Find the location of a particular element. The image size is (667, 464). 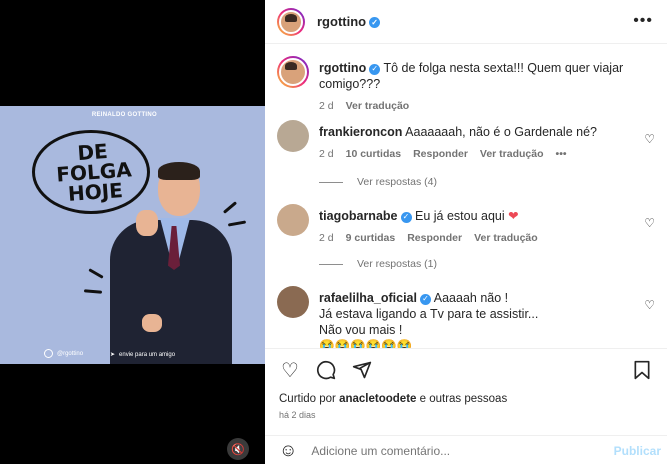

hair-shape is located at coordinates (179, 171).